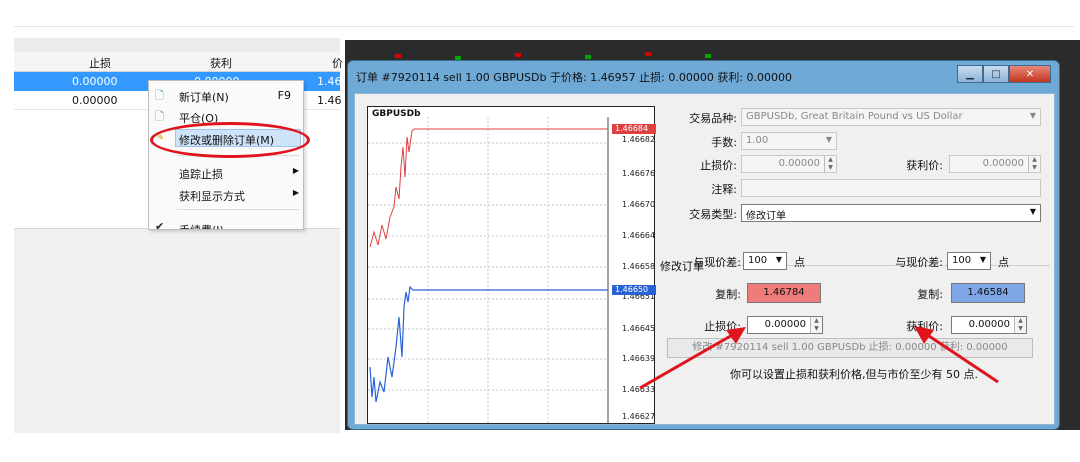  I want to click on maximize-icon: □, so click(996, 74).